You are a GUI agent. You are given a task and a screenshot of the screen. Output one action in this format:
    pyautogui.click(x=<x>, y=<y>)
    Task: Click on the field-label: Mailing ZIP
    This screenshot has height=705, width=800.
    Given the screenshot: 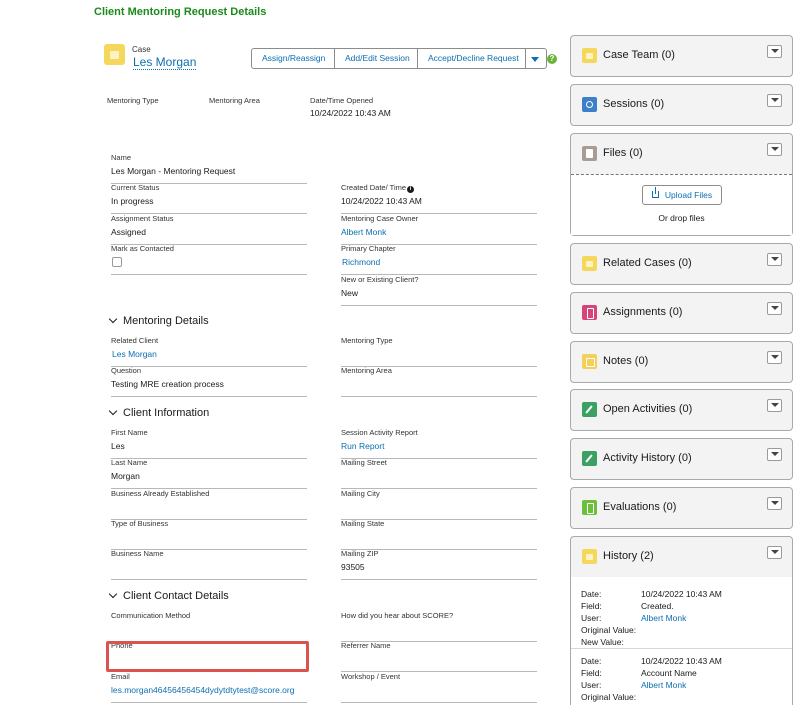 What is the action you would take?
    pyautogui.click(x=360, y=553)
    